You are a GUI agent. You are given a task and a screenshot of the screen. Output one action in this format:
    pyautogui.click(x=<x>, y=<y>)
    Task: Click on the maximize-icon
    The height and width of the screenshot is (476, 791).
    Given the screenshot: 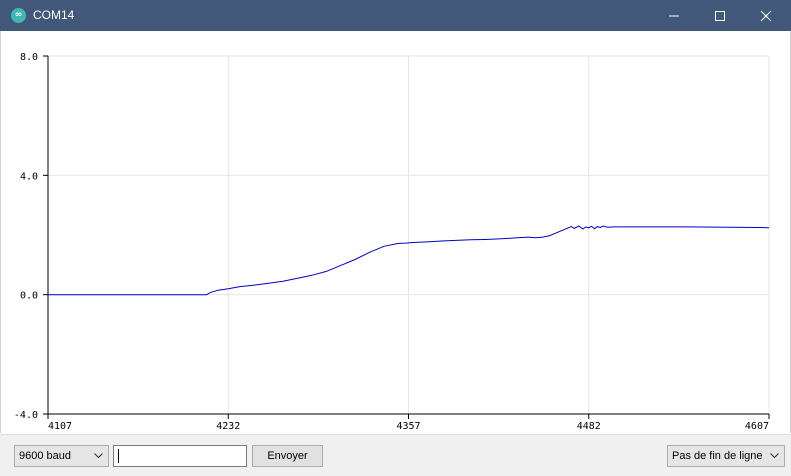 What is the action you would take?
    pyautogui.click(x=720, y=16)
    